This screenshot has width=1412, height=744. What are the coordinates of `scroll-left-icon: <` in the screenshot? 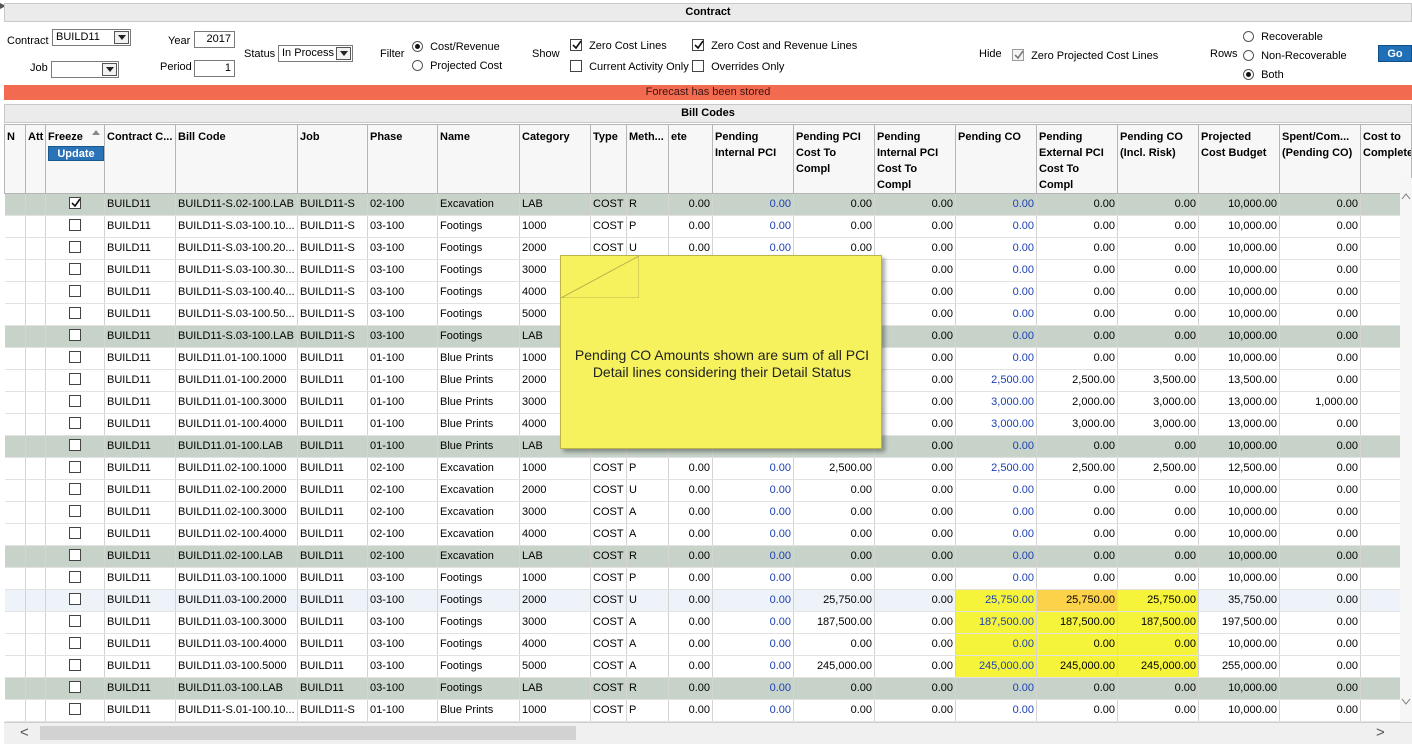 It's located at (24, 732).